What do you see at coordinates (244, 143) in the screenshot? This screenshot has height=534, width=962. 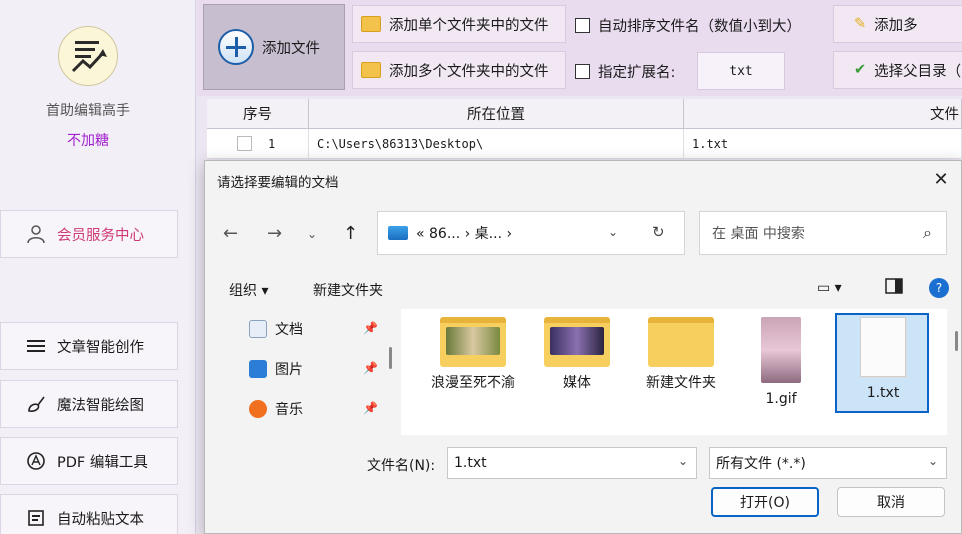 I see `row-checkbox` at bounding box center [244, 143].